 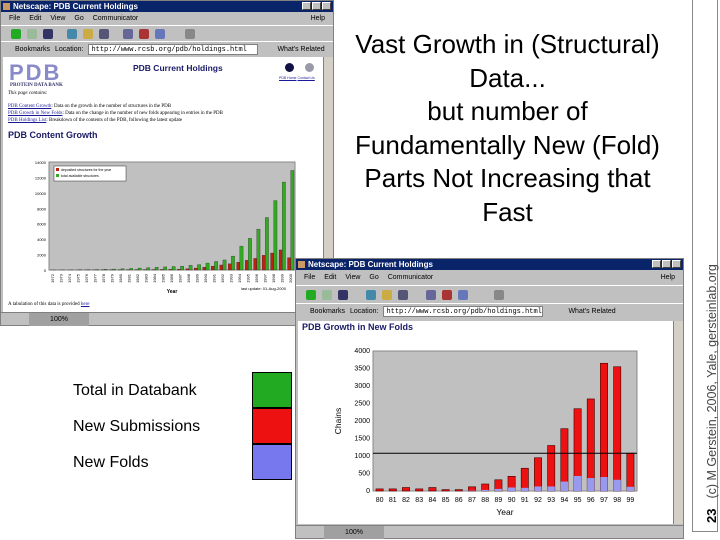 I want to click on y-tick-label: 8000, so click(x=42, y=208).